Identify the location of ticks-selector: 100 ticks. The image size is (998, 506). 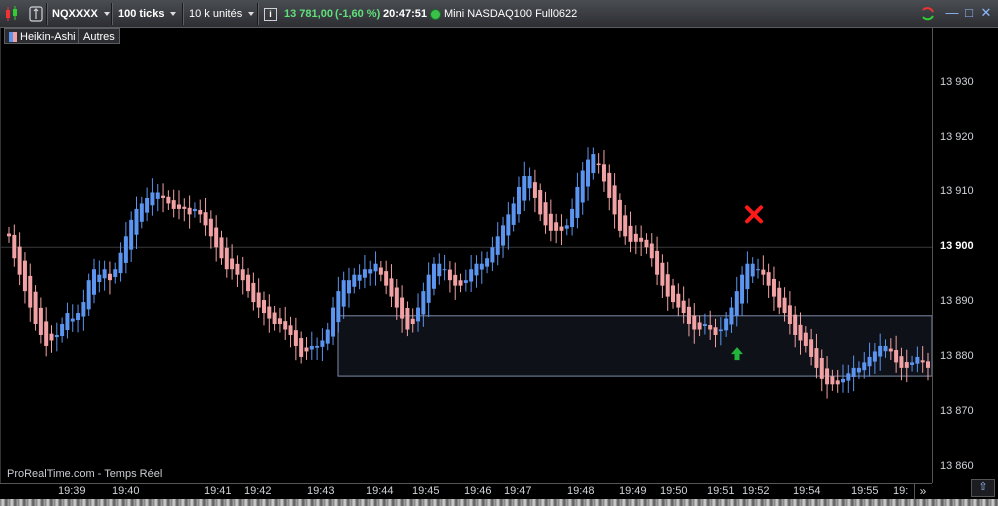
(147, 14).